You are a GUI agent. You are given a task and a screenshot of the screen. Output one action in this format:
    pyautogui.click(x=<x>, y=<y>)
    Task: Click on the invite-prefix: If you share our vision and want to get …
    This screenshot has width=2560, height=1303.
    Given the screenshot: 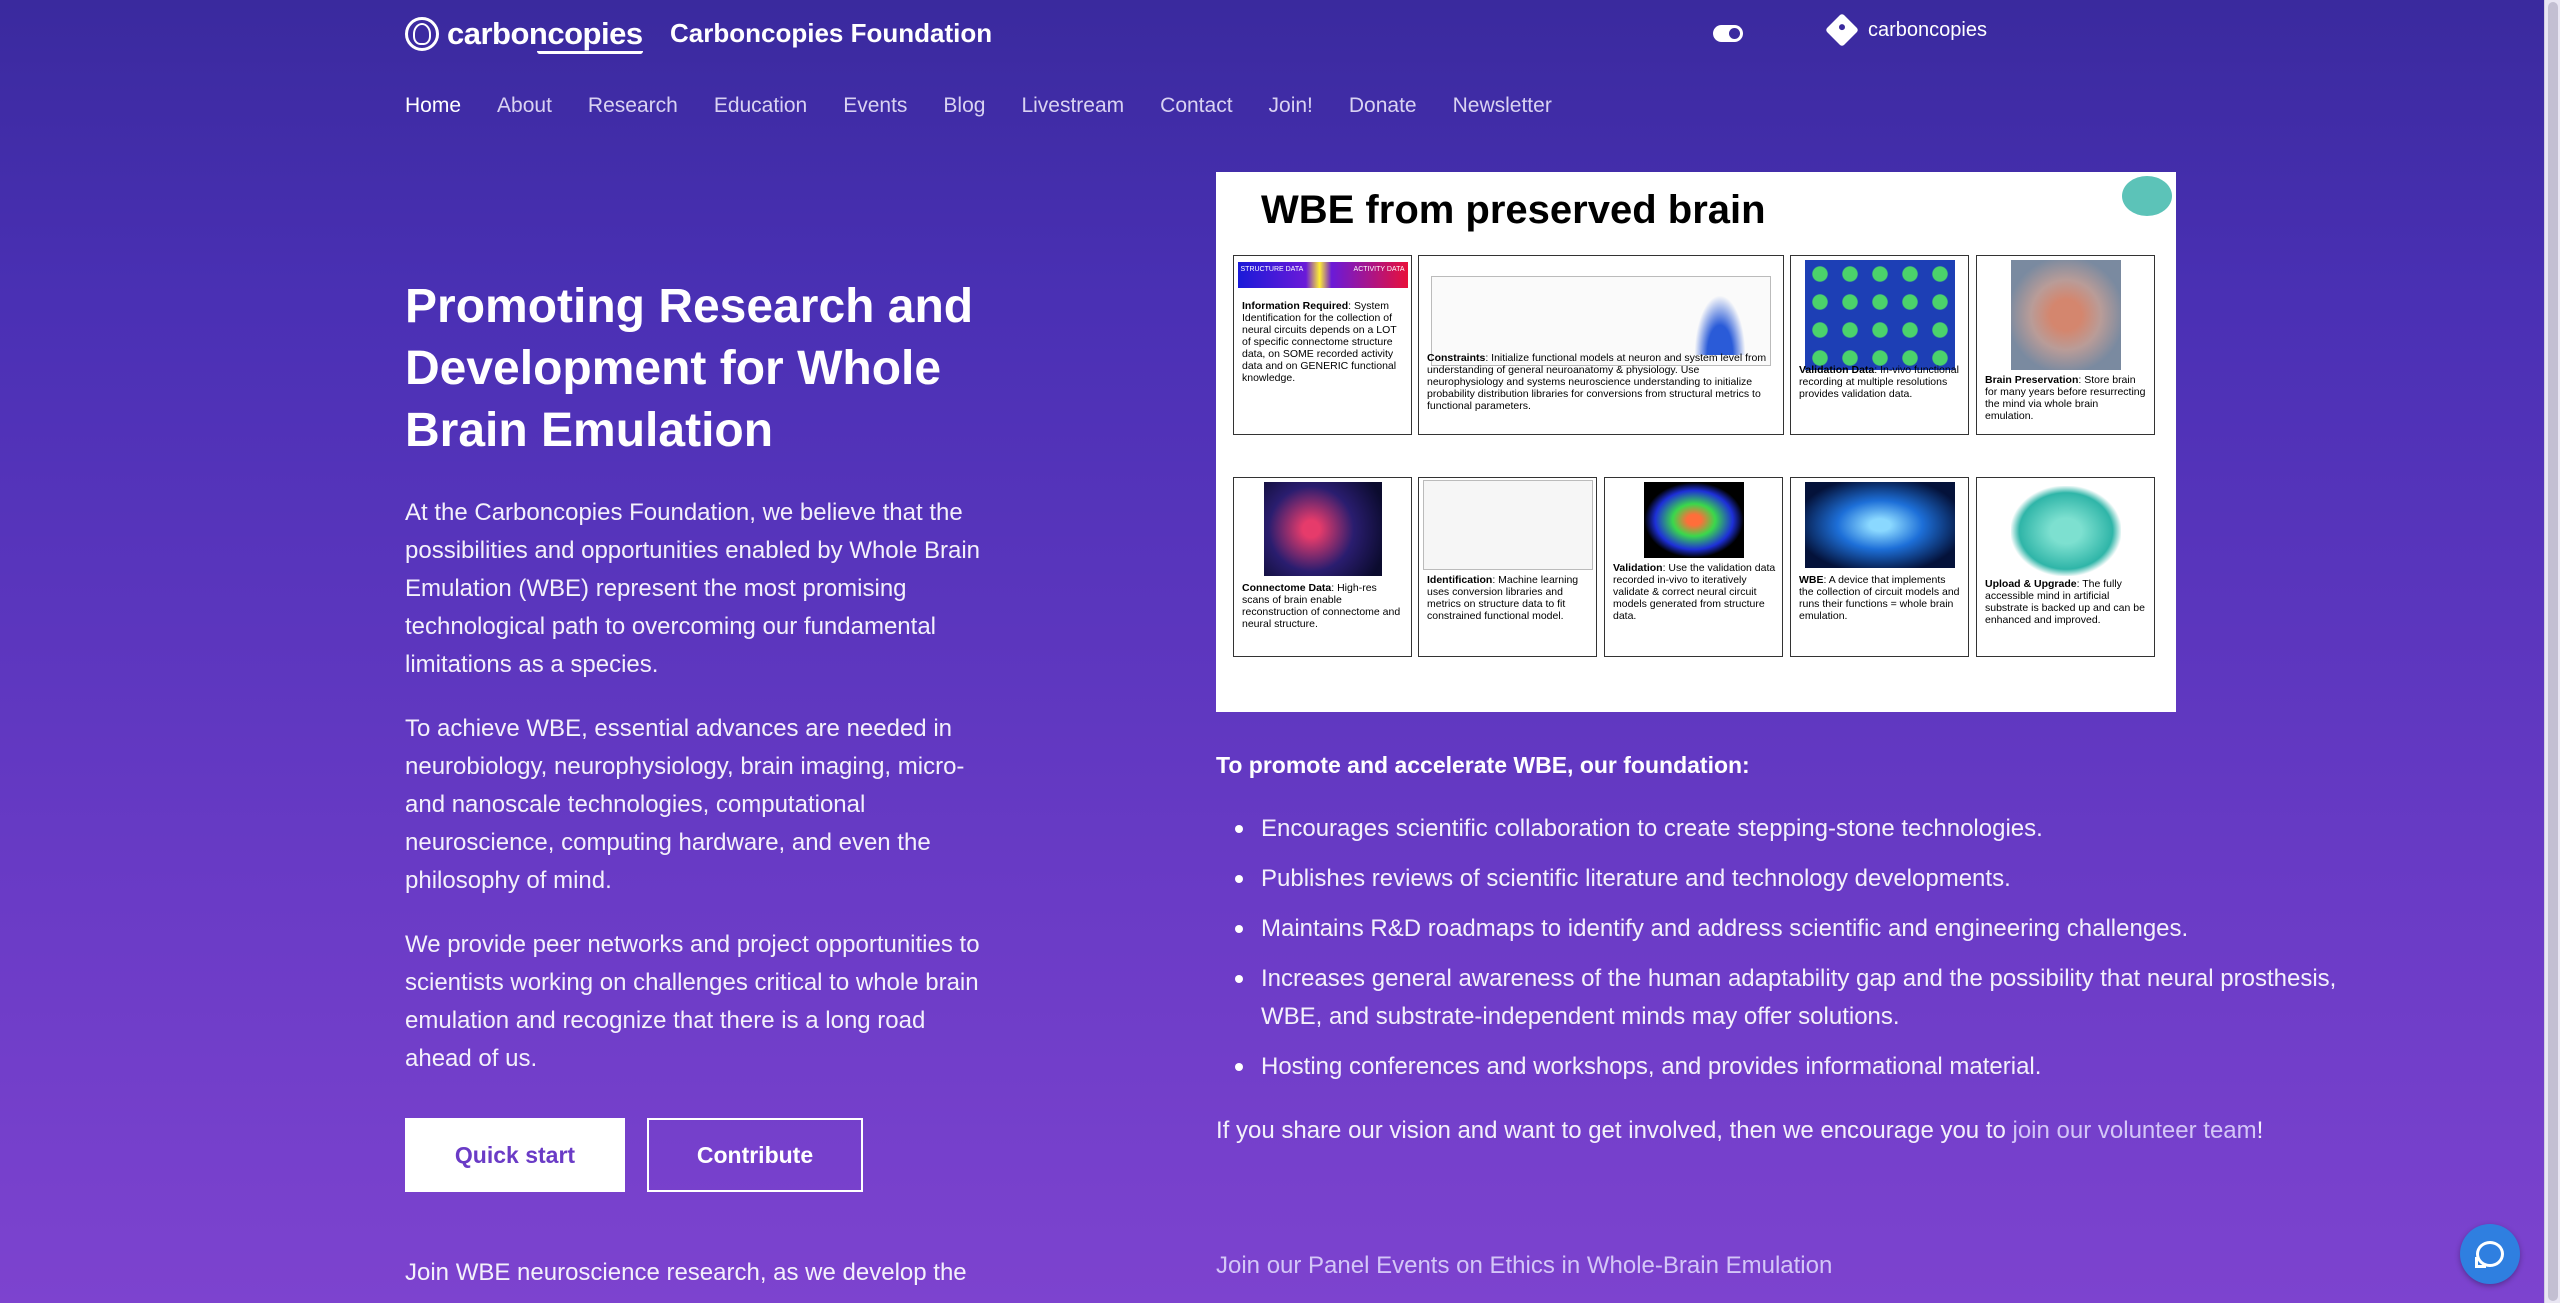 What is the action you would take?
    pyautogui.click(x=1614, y=1130)
    